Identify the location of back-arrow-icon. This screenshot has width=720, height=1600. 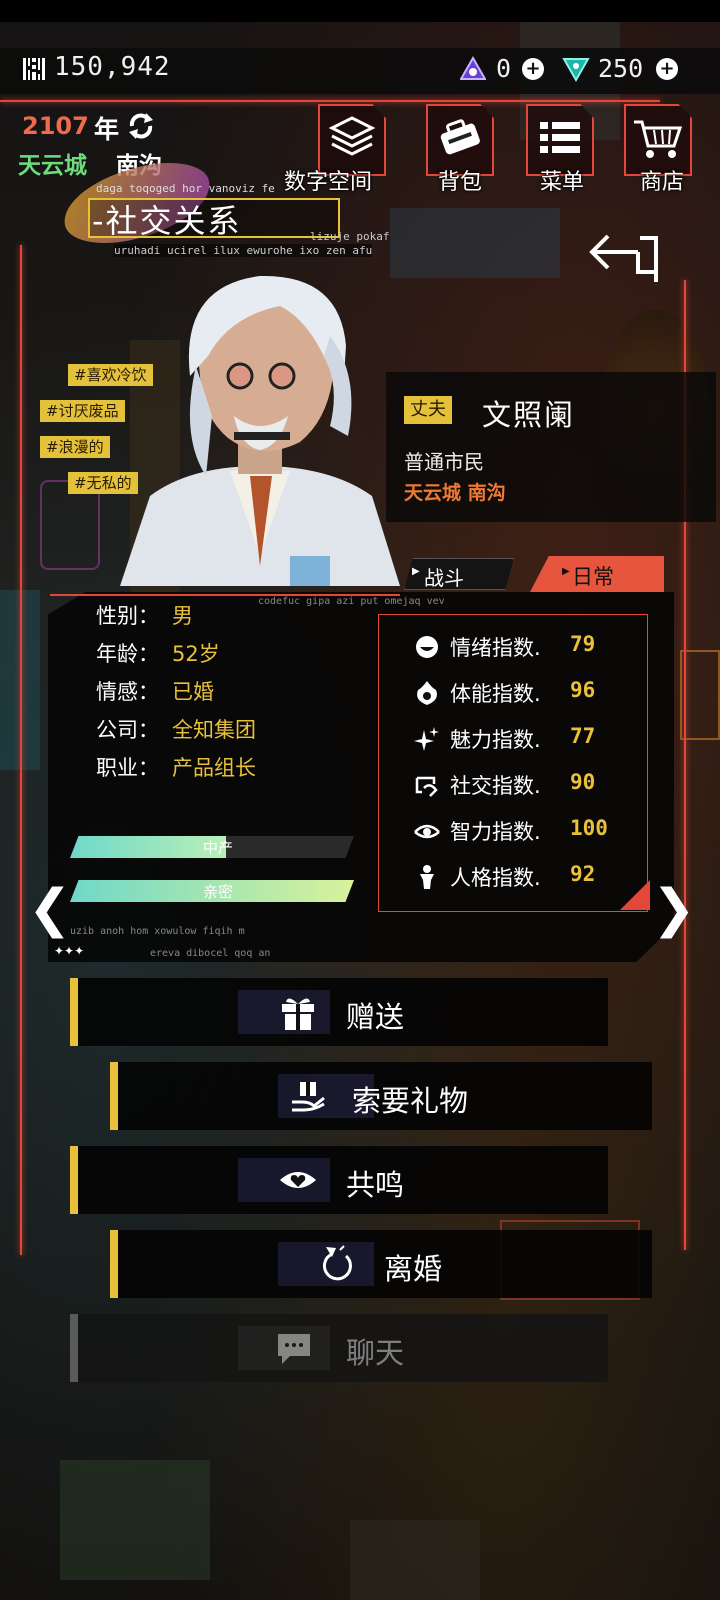
(623, 258).